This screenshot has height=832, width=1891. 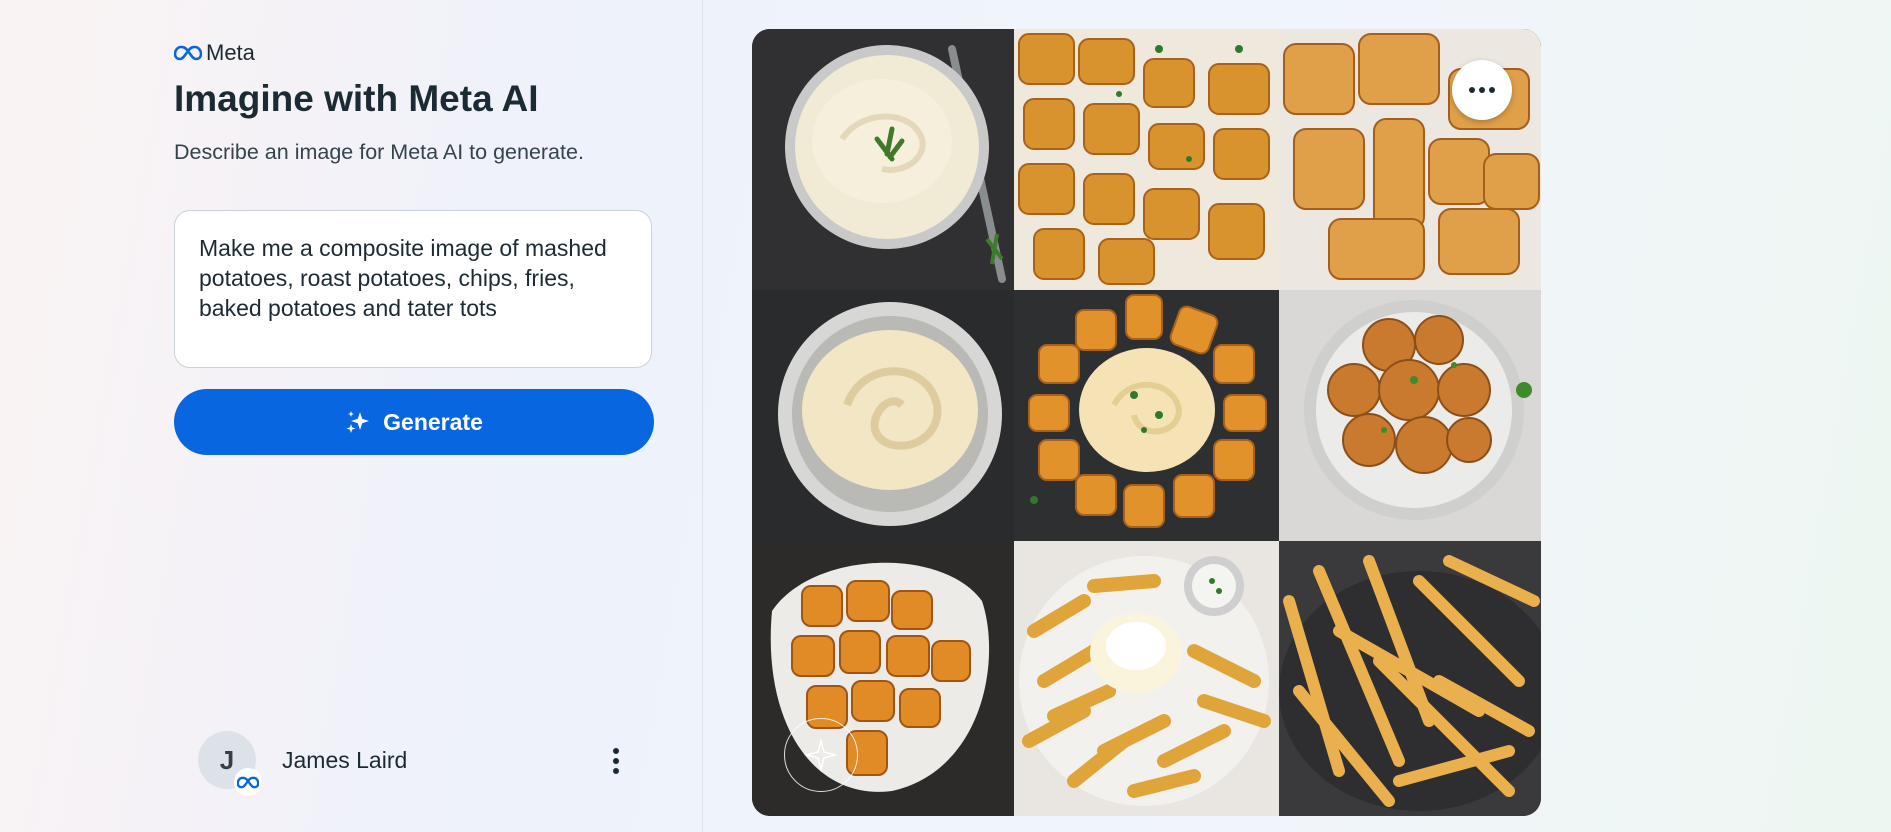 What do you see at coordinates (230, 52) in the screenshot?
I see `brand-name: Meta` at bounding box center [230, 52].